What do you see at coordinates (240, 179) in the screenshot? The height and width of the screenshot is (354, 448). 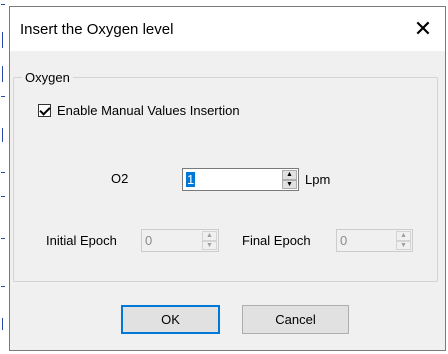 I see `o2-spinbox: 1 ▲ ▼` at bounding box center [240, 179].